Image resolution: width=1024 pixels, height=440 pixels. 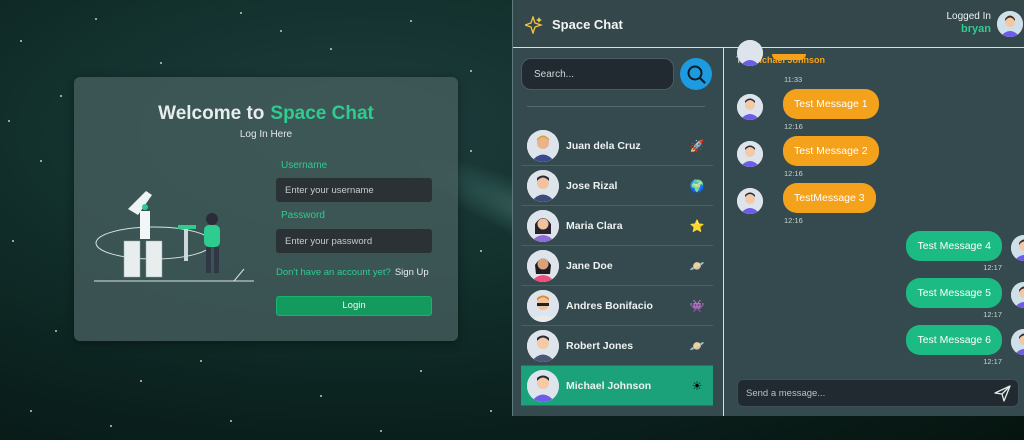 I want to click on contact-item: Jane Doe 🪐, so click(x=617, y=266).